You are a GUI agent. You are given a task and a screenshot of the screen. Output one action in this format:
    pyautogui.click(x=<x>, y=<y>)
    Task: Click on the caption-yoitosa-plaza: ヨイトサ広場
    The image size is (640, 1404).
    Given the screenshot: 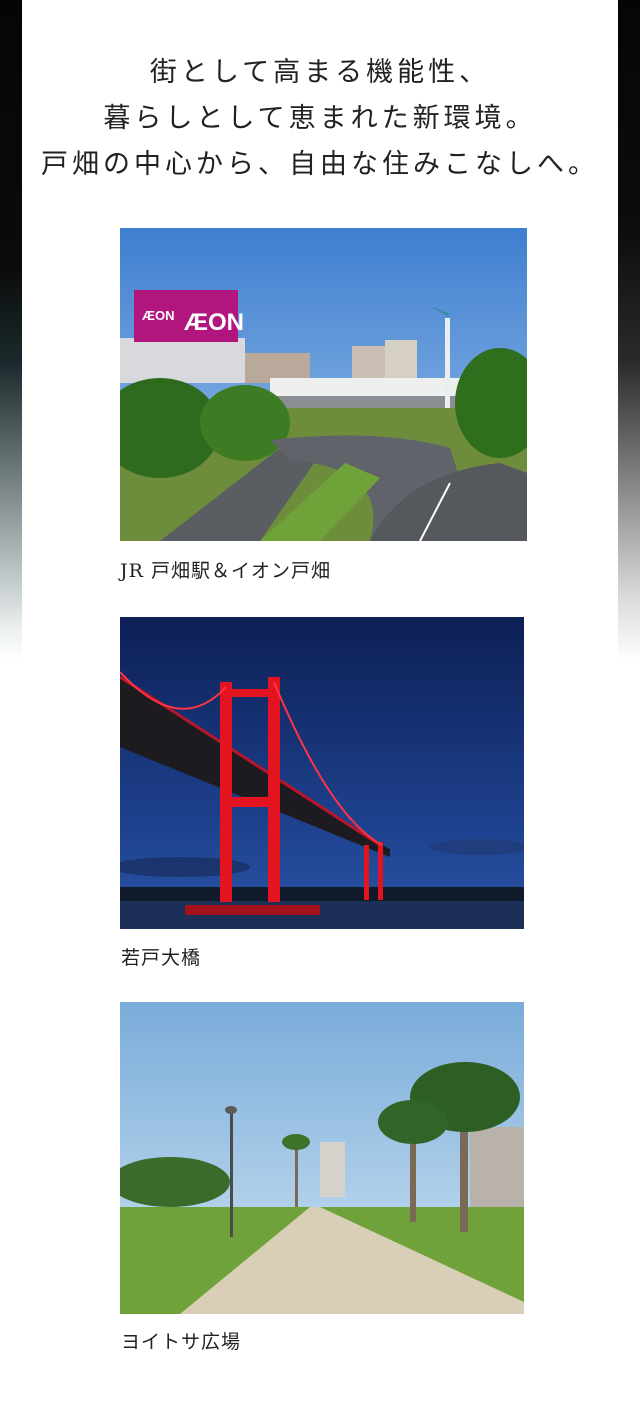 What is the action you would take?
    pyautogui.click(x=181, y=1342)
    